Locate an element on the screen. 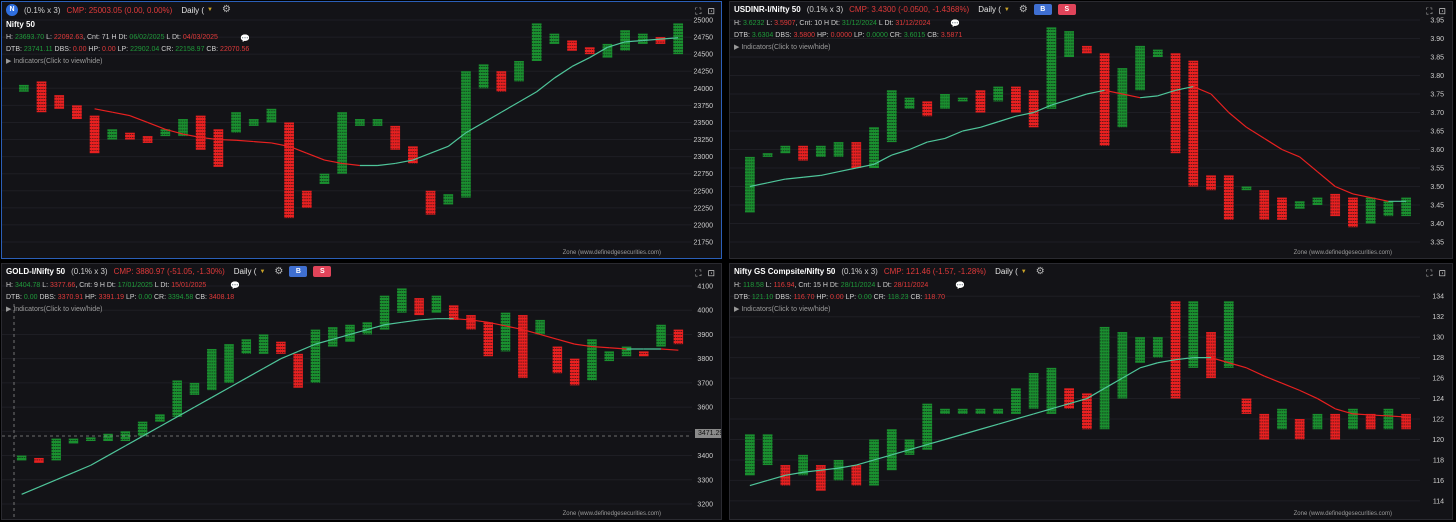 The width and height of the screenshot is (1456, 522). y-tick-label: 24500 is located at coordinates (704, 55).